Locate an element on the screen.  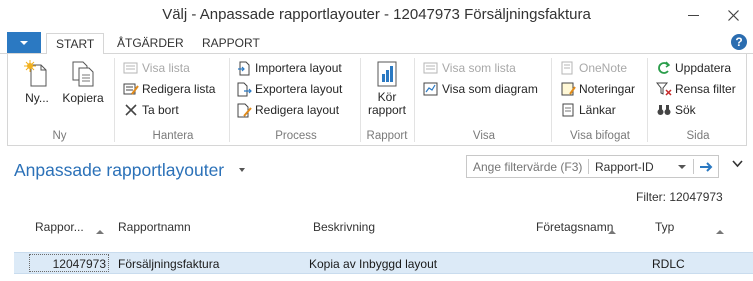
row-report-name: Försäljningsfaktura is located at coordinates (169, 264).